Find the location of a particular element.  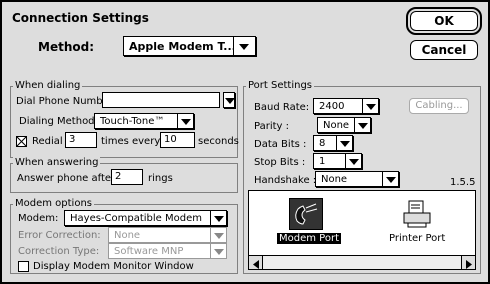

phone-number-field is located at coordinates (161, 100).